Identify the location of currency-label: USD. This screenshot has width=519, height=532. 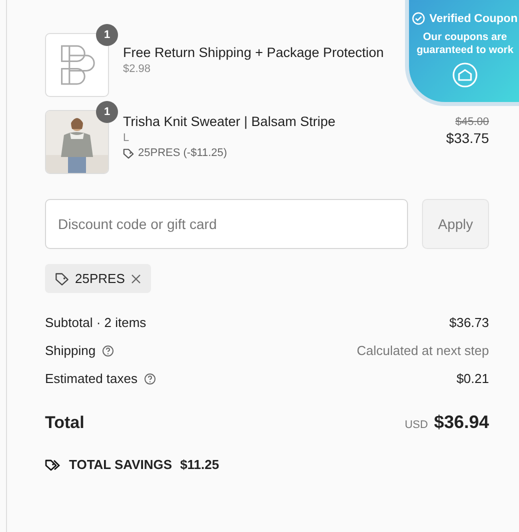
(416, 425).